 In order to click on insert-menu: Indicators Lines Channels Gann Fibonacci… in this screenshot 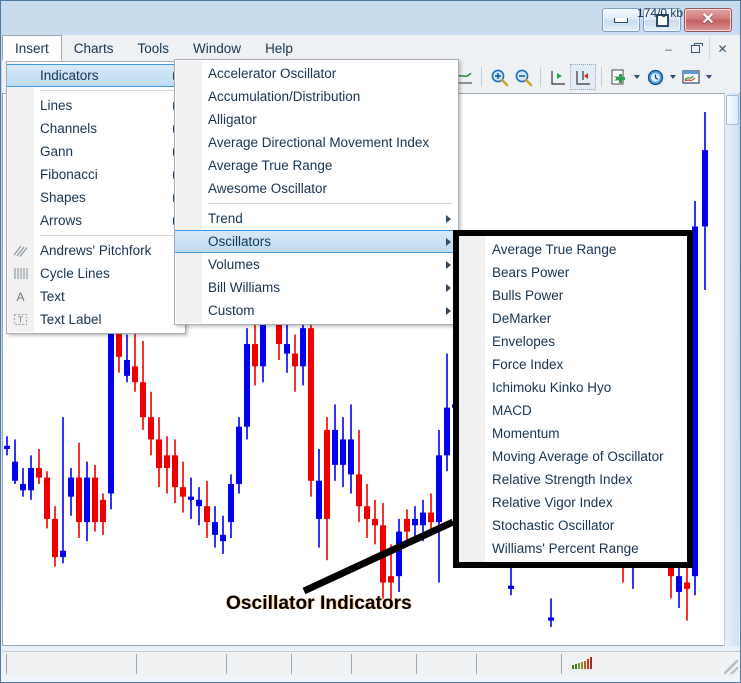, I will do `click(96, 197)`.